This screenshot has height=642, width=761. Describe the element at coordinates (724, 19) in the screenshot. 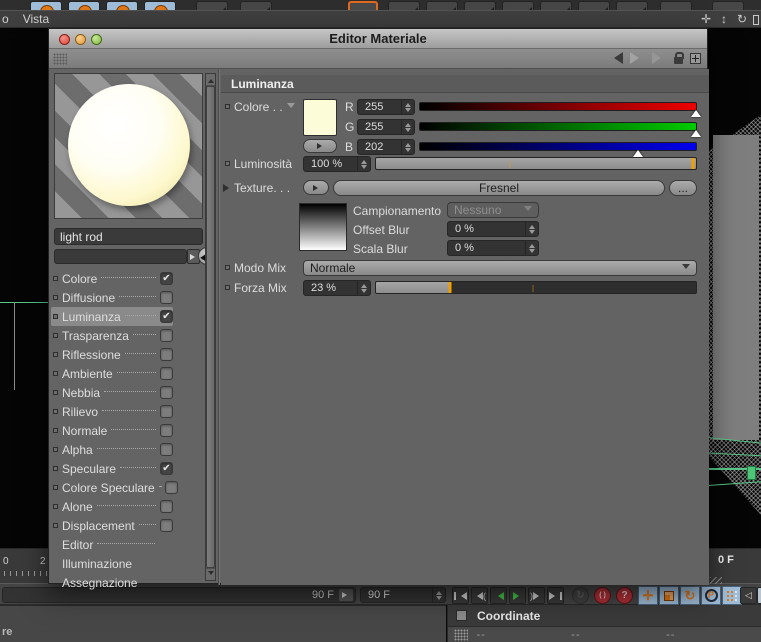

I see `zoom-icon: ↕` at that location.